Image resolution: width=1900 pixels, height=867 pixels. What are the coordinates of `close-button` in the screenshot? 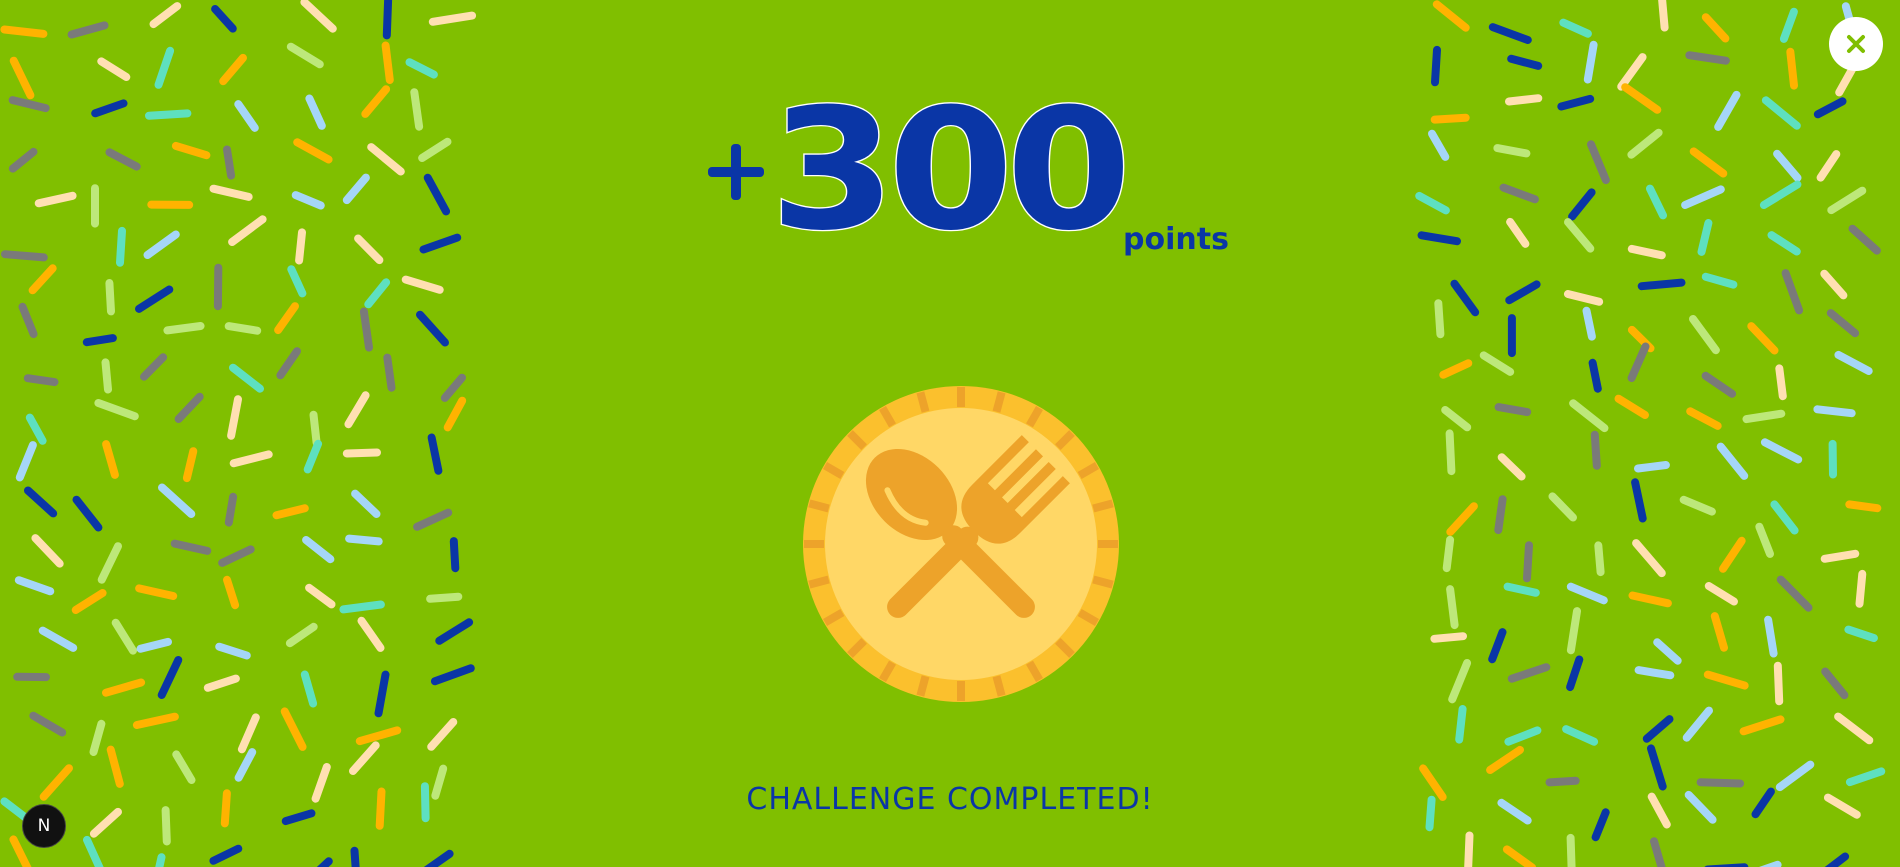 It's located at (1856, 44).